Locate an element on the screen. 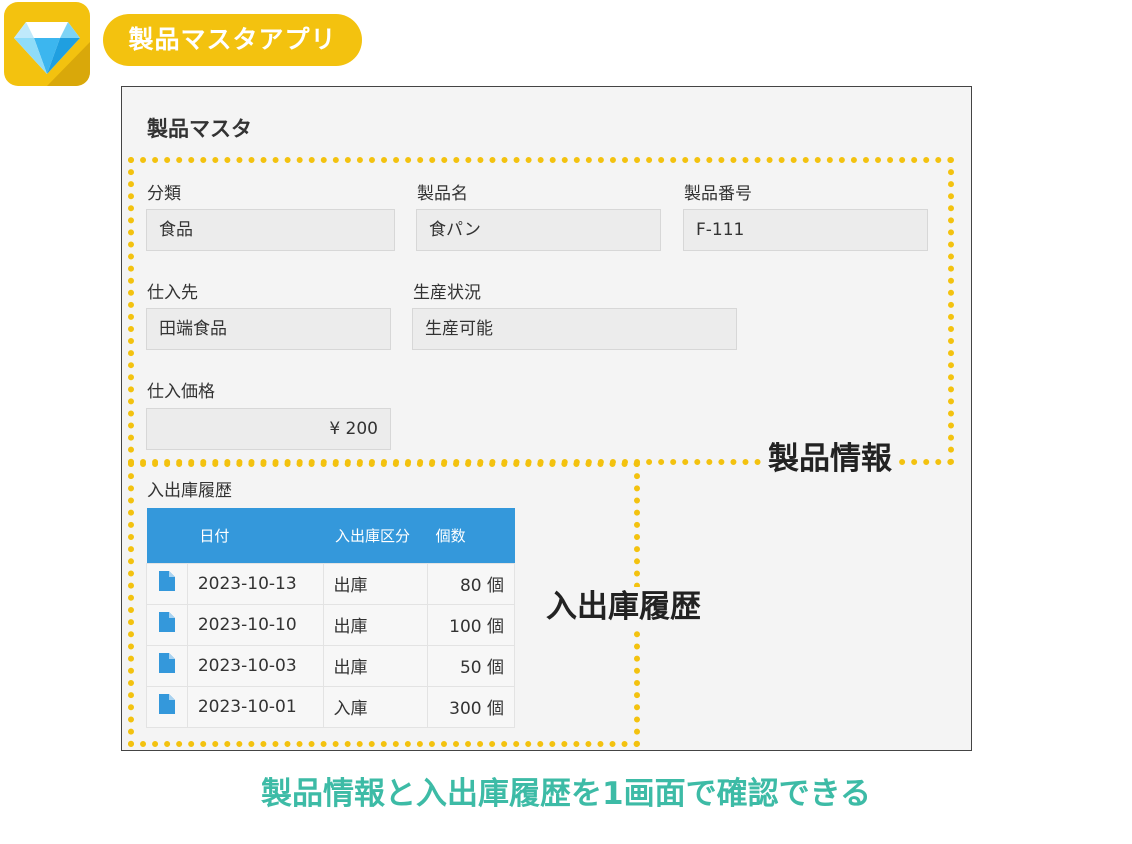 This screenshot has width=1132, height=844. history-callout: 入出庫履歴 is located at coordinates (623, 607).